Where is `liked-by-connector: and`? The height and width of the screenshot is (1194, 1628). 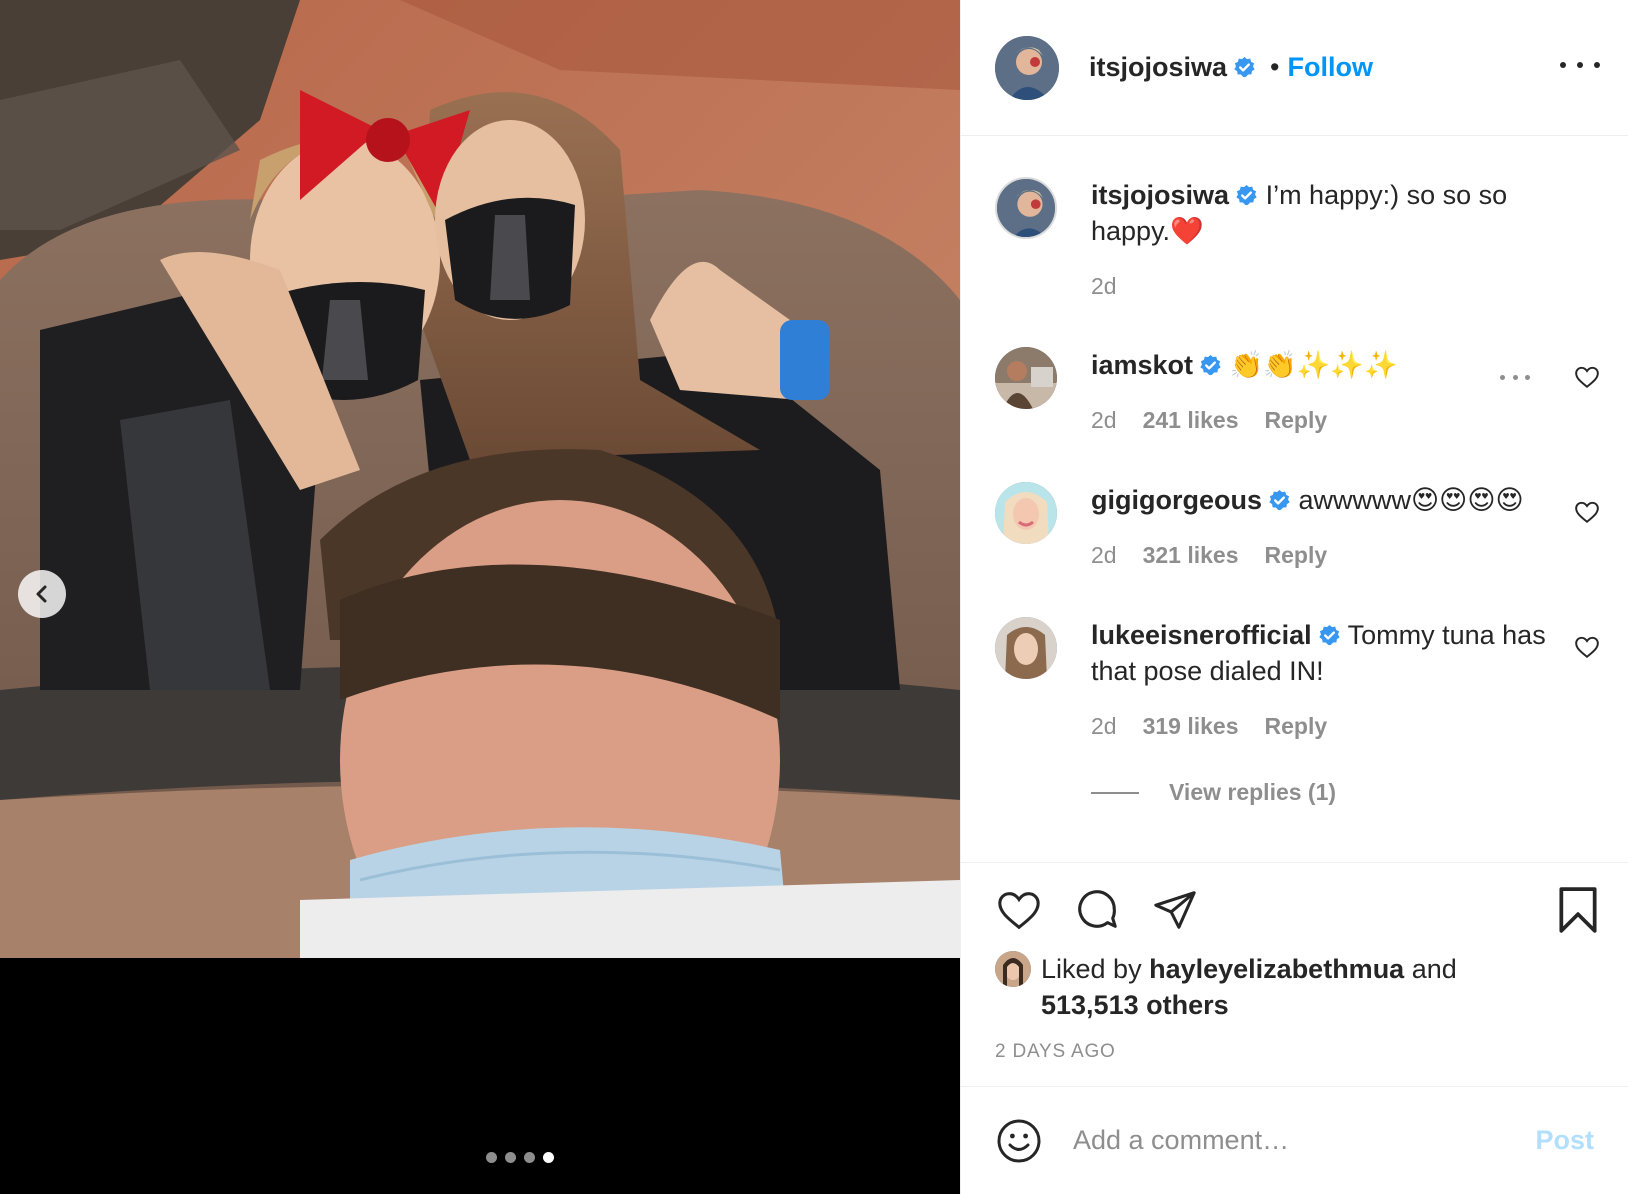 liked-by-connector: and is located at coordinates (1434, 969).